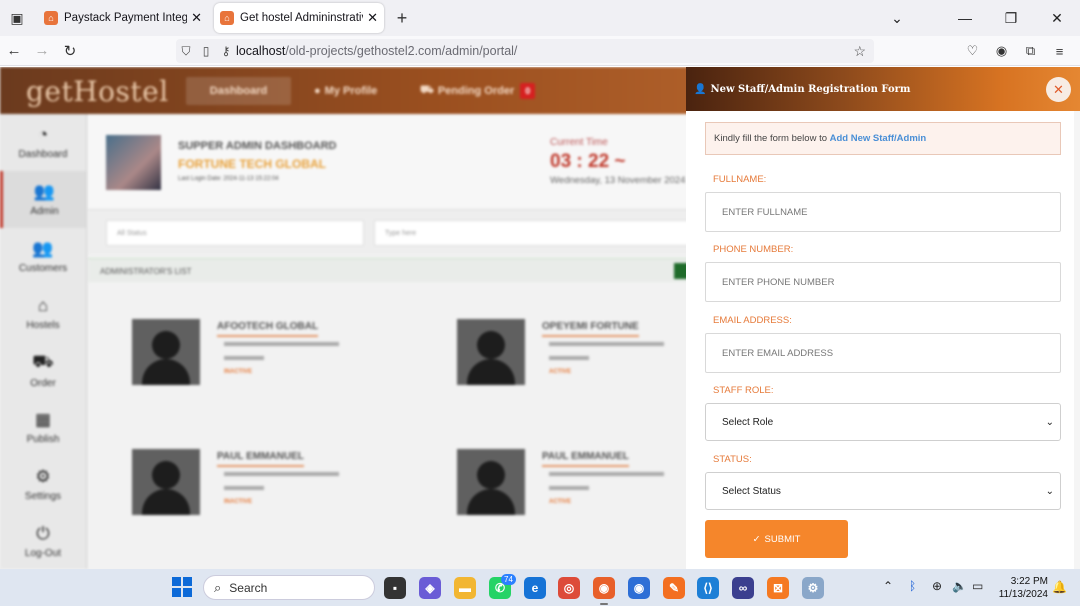 This screenshot has width=1080, height=606. I want to click on sidebar-item-customers: 👥 Customers, so click(43, 256).